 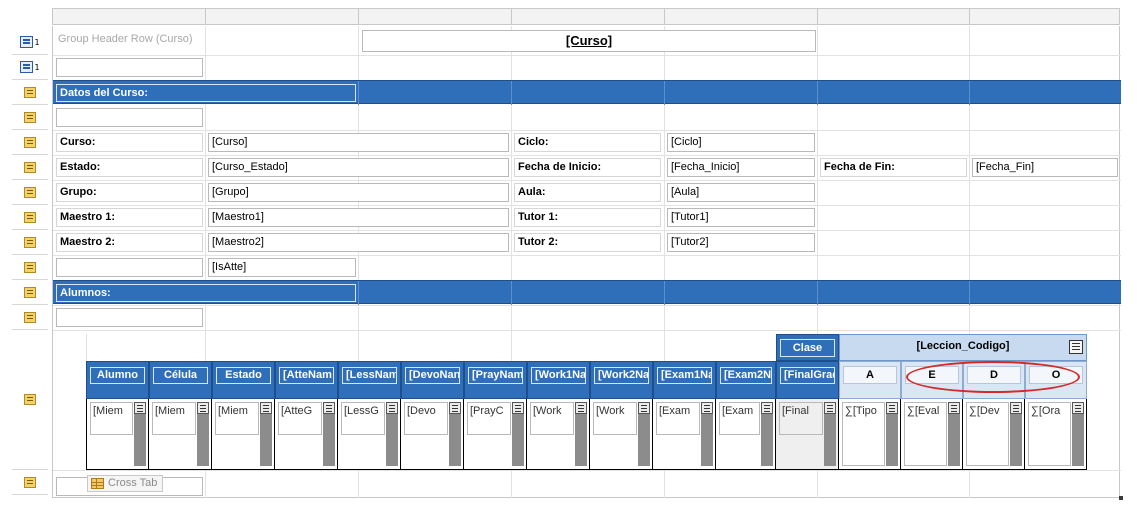 What do you see at coordinates (807, 434) in the screenshot?
I see `row-value-cell: [Final` at bounding box center [807, 434].